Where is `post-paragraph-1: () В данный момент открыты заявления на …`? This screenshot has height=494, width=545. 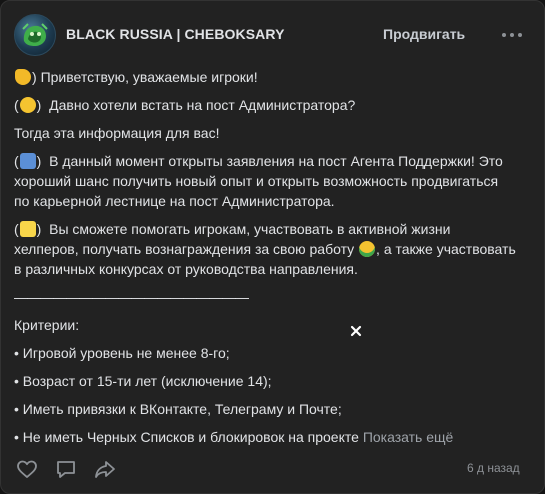
post-paragraph-1: () В данный момент открыты заявления на … is located at coordinates (274, 181).